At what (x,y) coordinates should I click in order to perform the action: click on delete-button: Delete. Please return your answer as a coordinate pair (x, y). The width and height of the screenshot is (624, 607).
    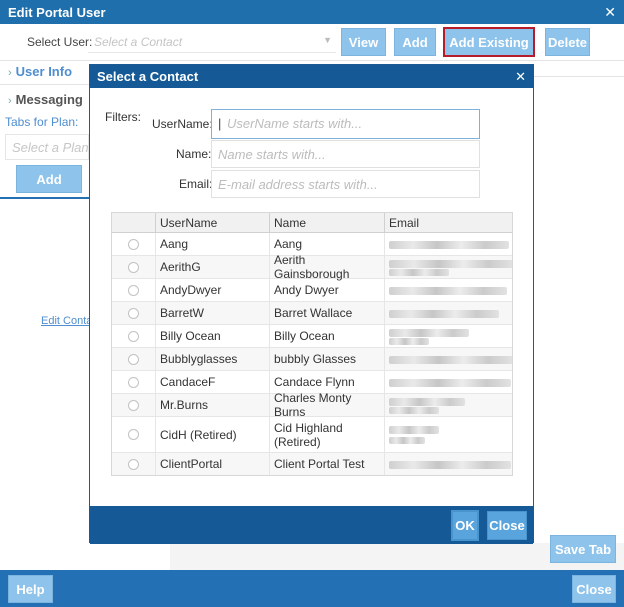
    Looking at the image, I should click on (567, 42).